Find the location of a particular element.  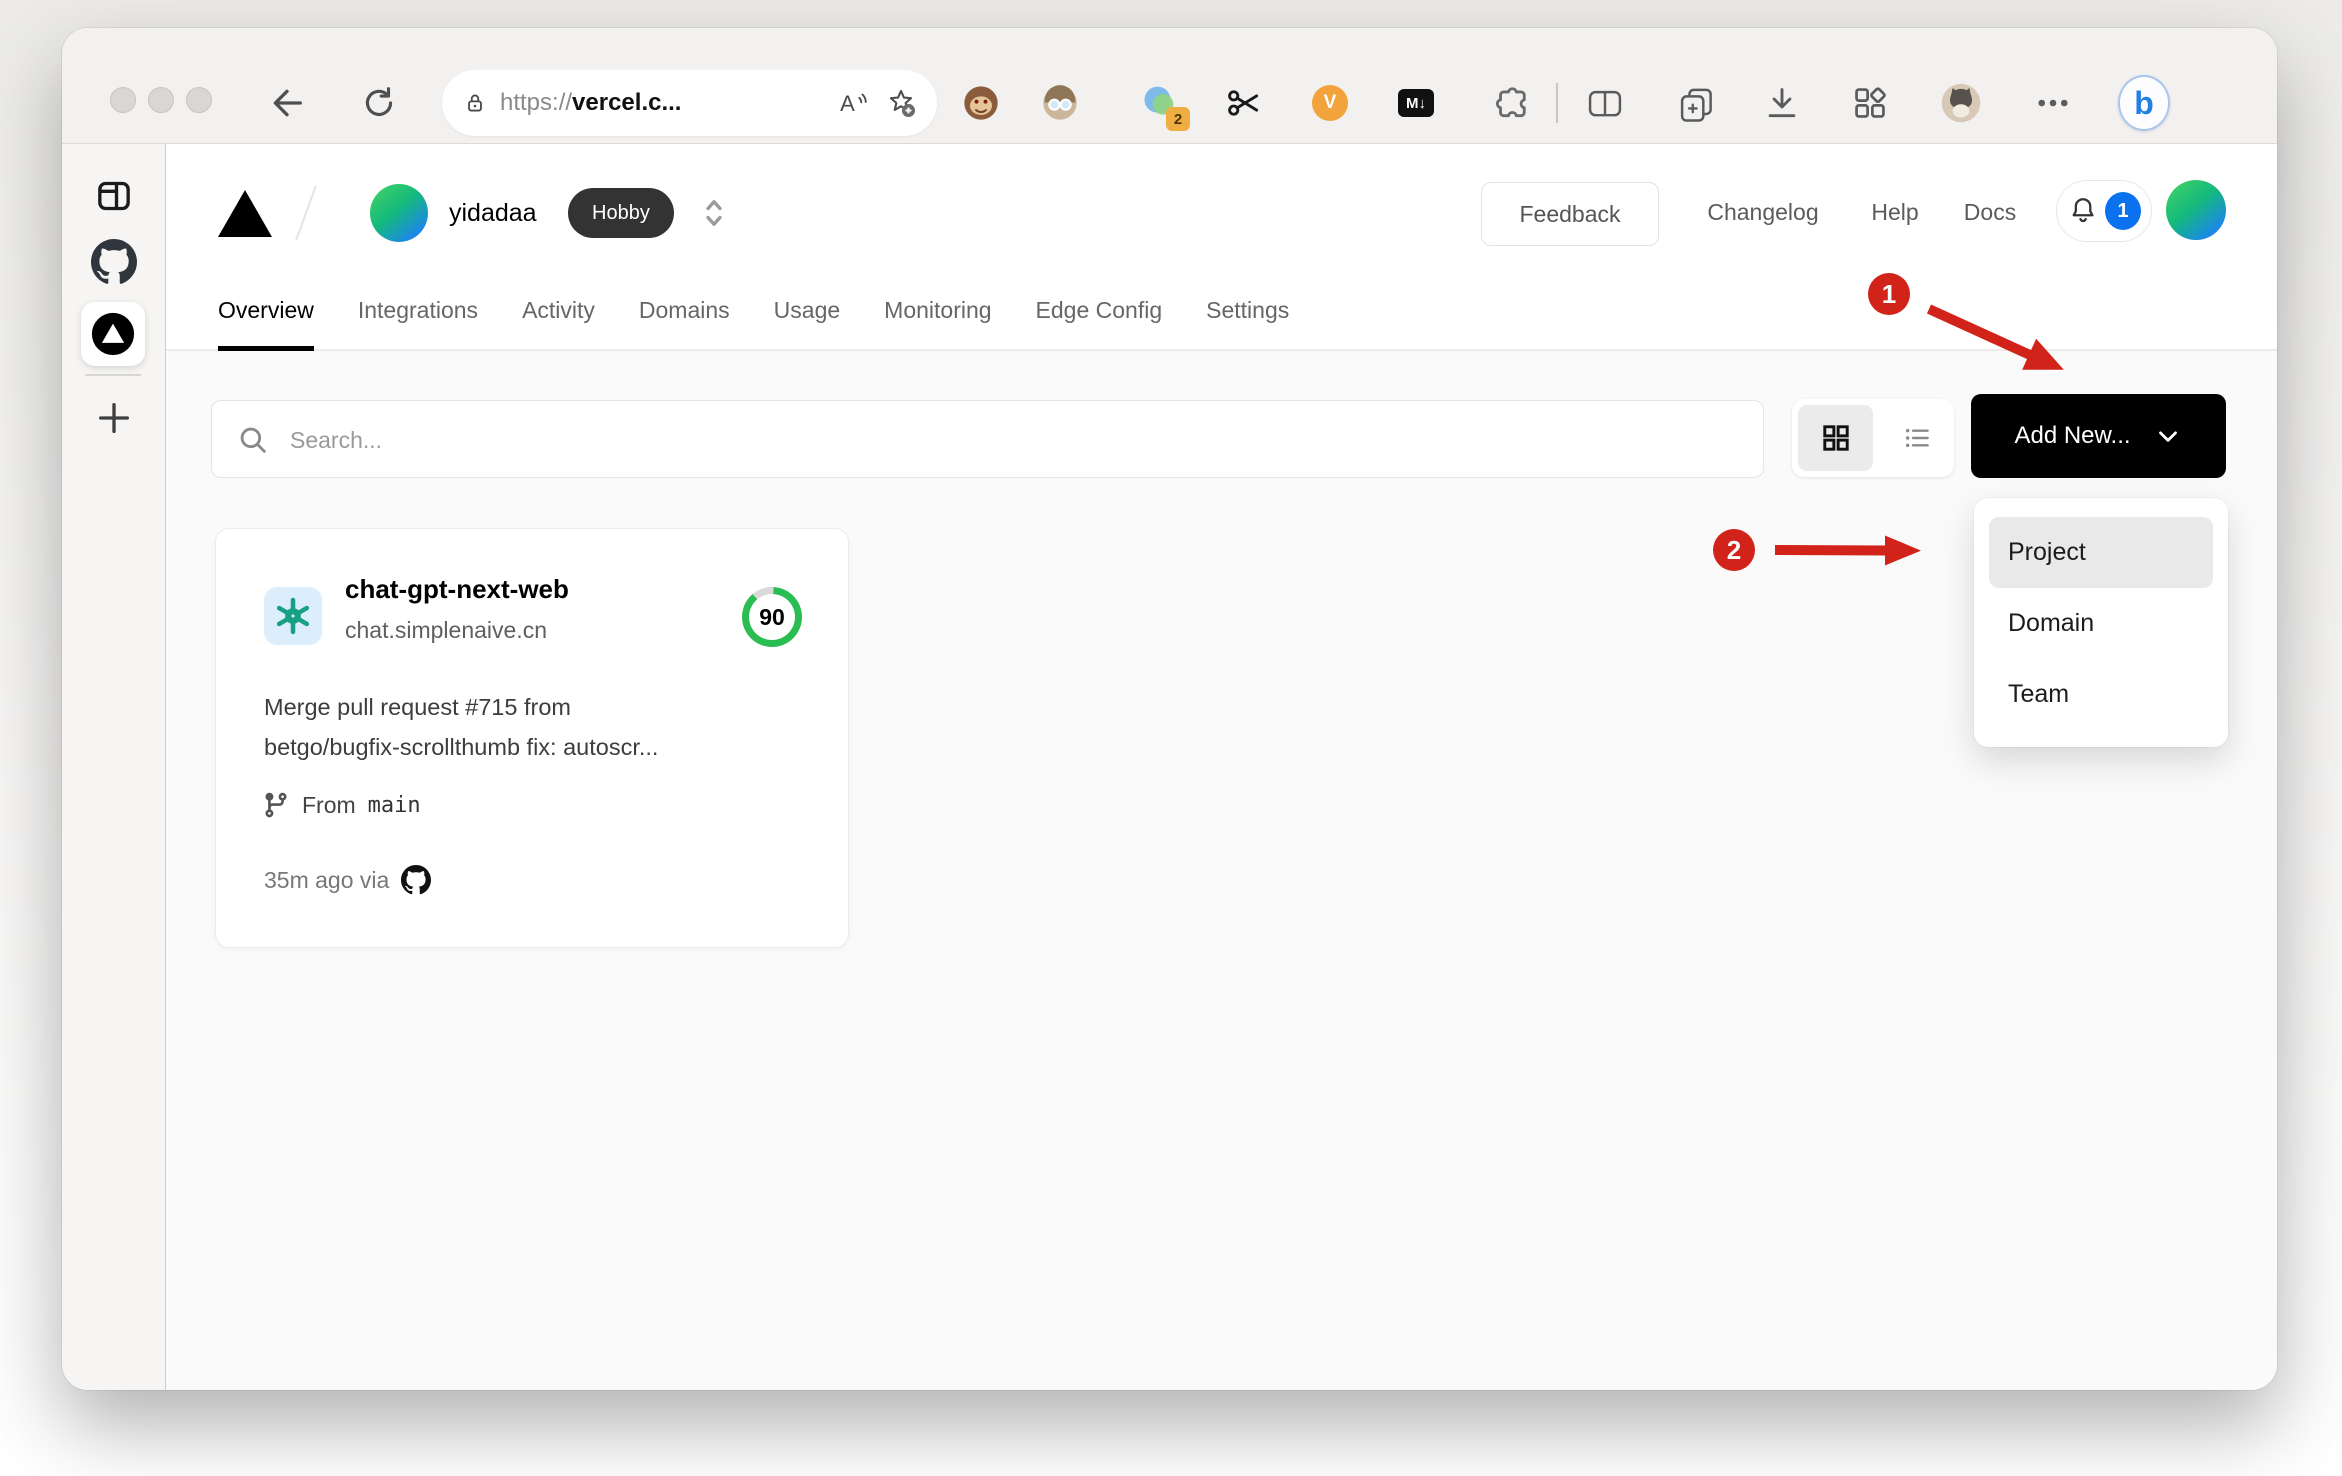

traffic-light-minimize-button is located at coordinates (161, 100).